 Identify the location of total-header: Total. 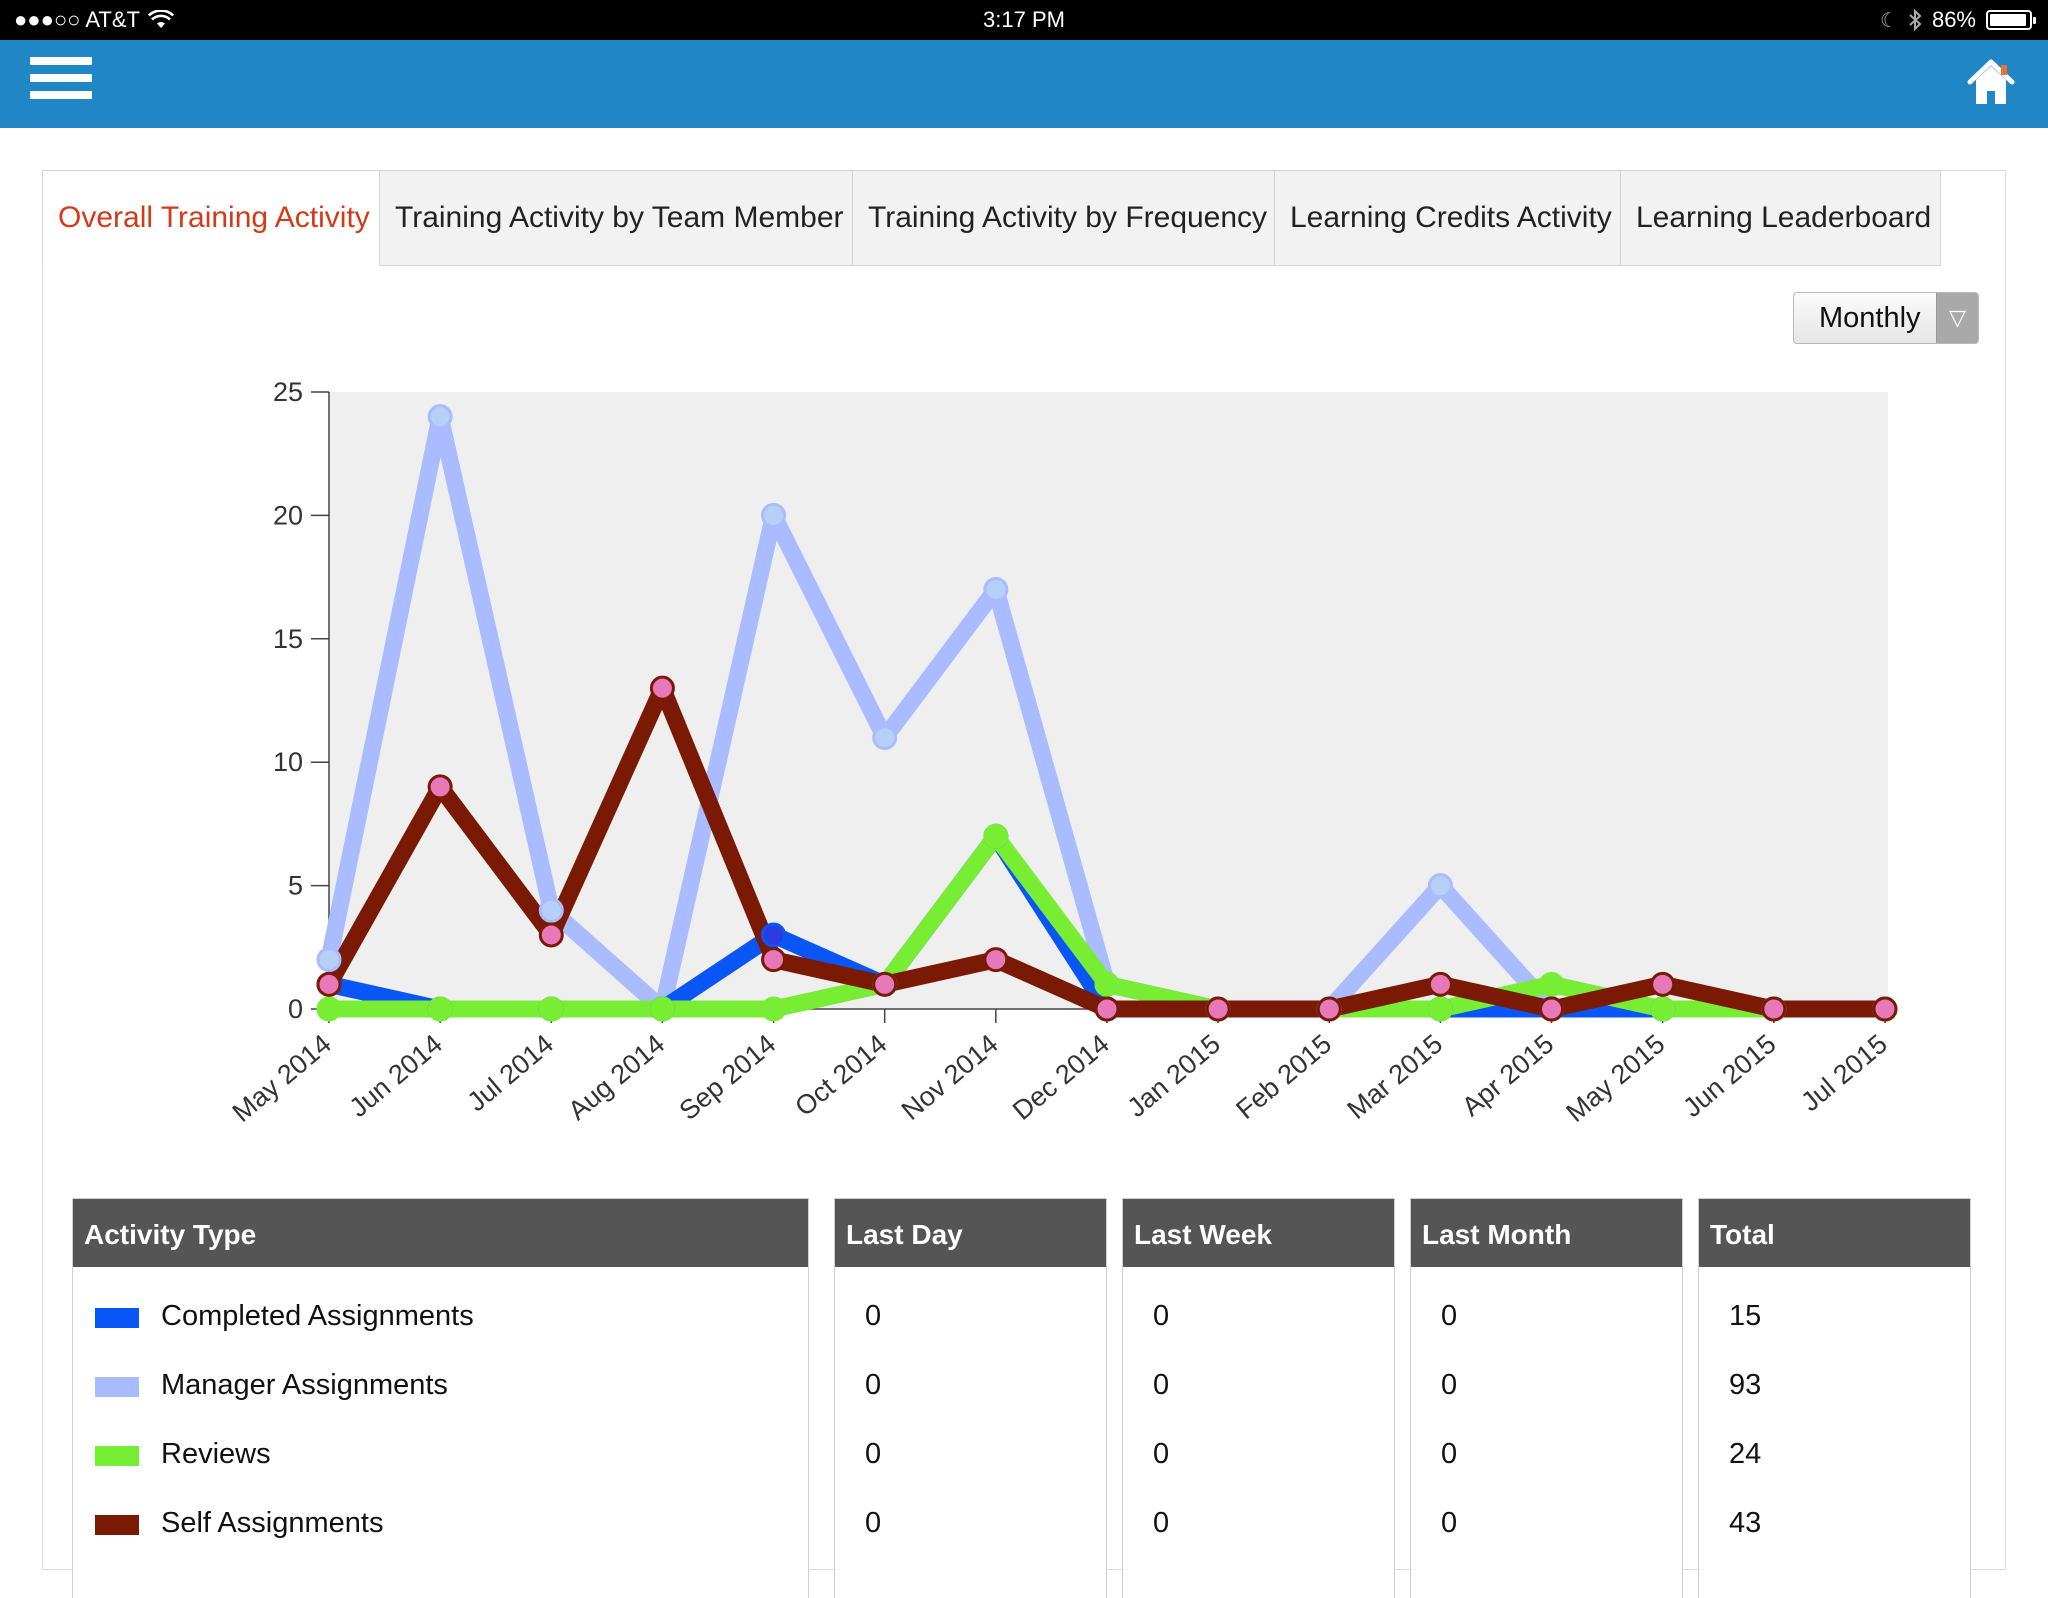
(1834, 1233).